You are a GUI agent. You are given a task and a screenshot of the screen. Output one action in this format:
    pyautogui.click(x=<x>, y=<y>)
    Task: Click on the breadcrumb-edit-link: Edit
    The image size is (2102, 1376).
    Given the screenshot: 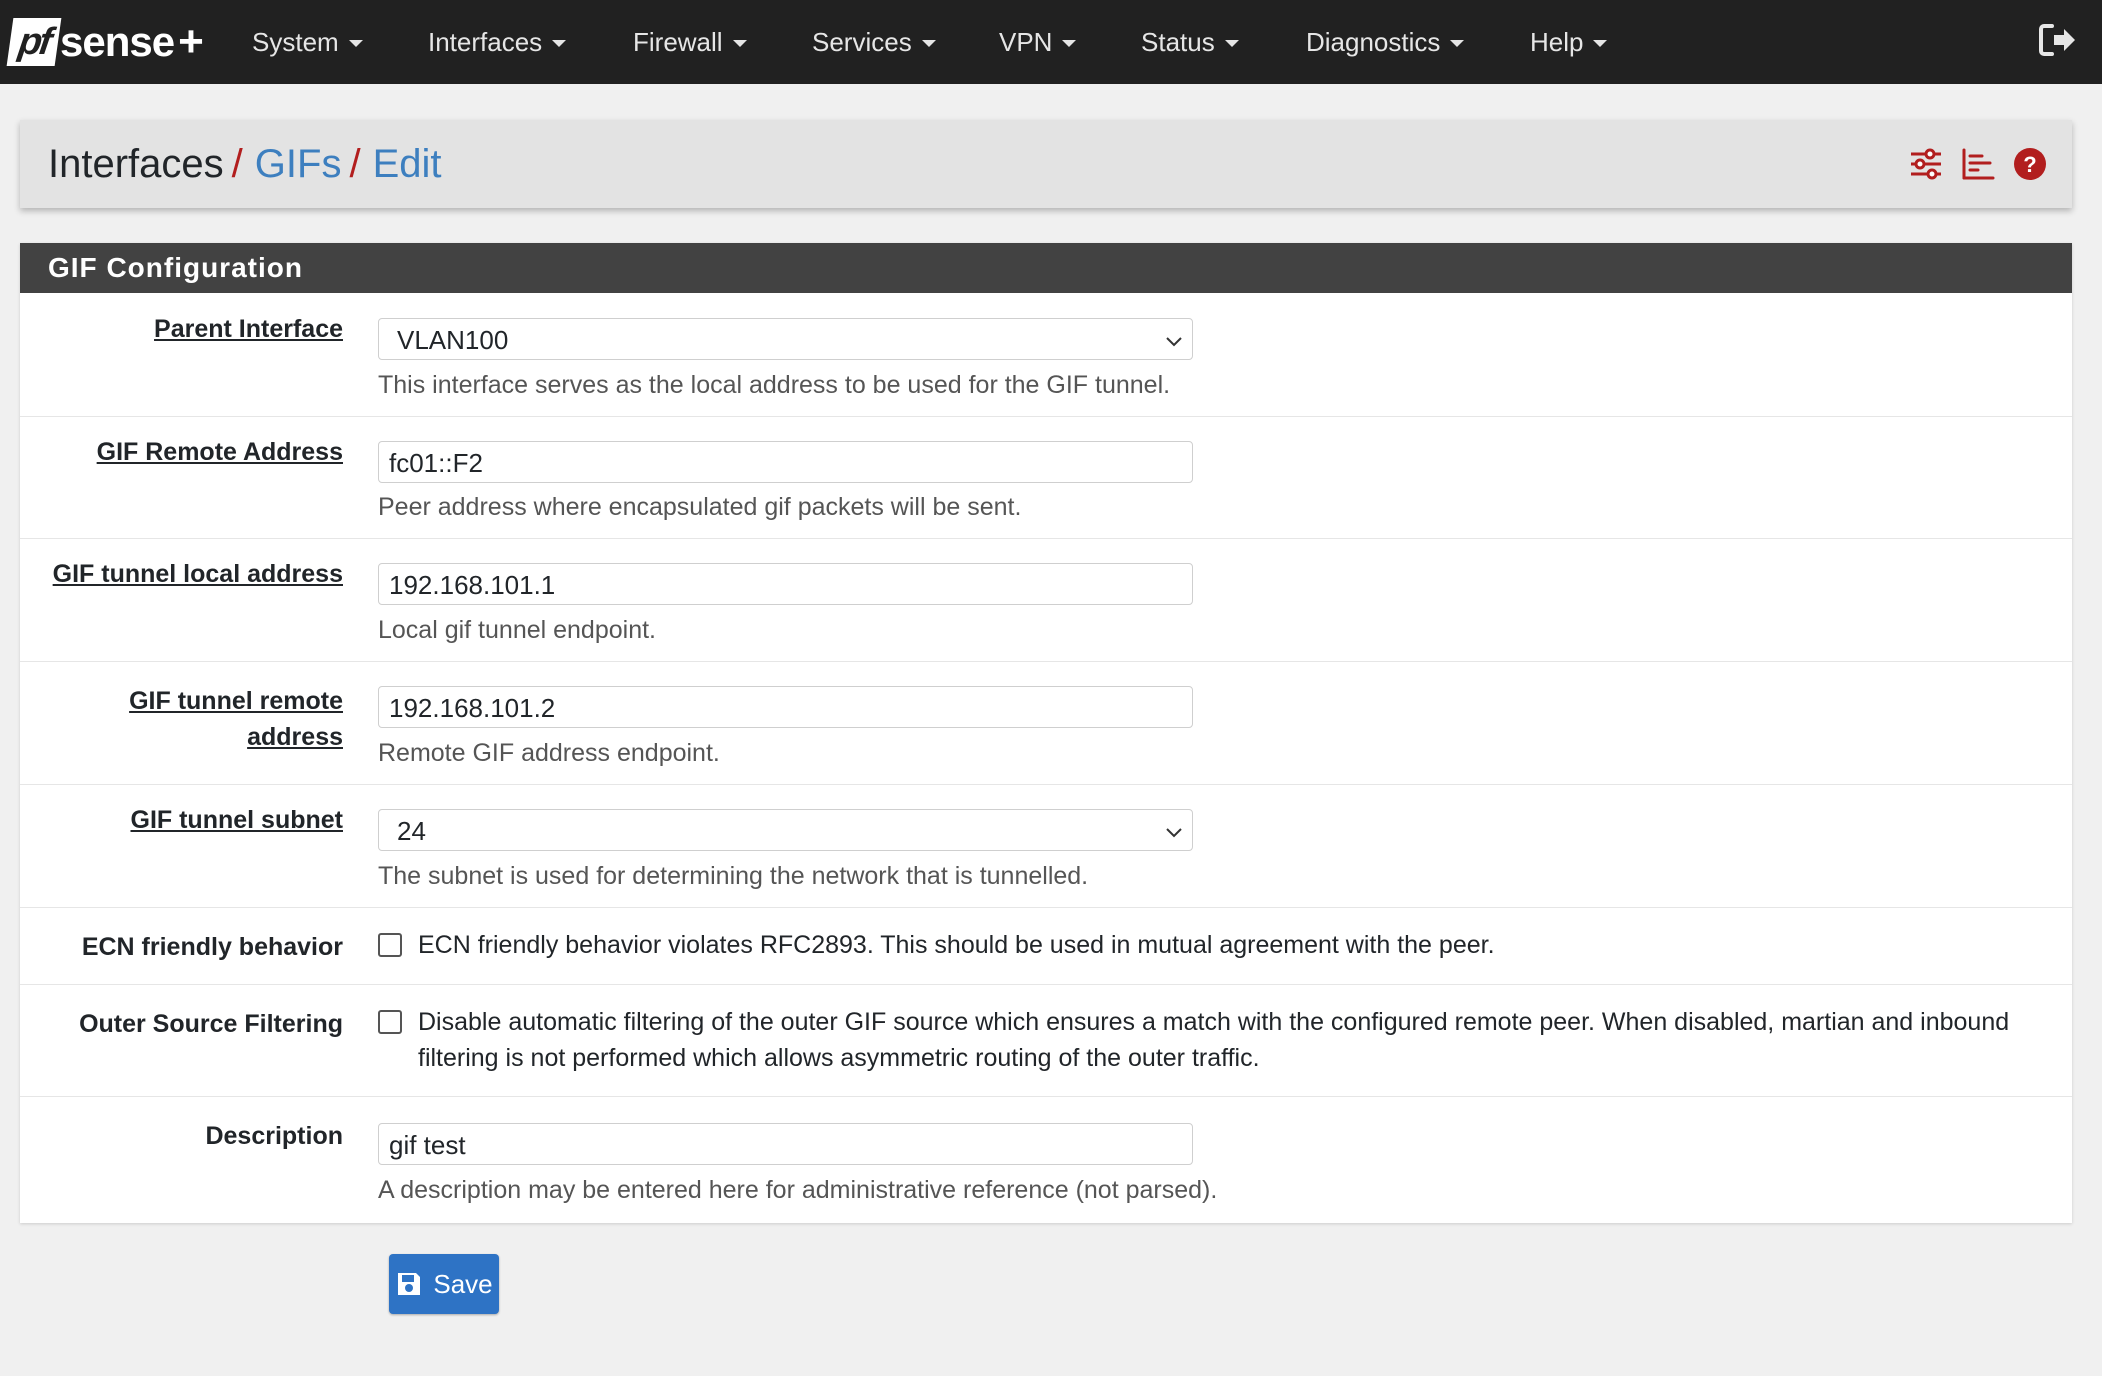 What is the action you would take?
    pyautogui.click(x=407, y=164)
    